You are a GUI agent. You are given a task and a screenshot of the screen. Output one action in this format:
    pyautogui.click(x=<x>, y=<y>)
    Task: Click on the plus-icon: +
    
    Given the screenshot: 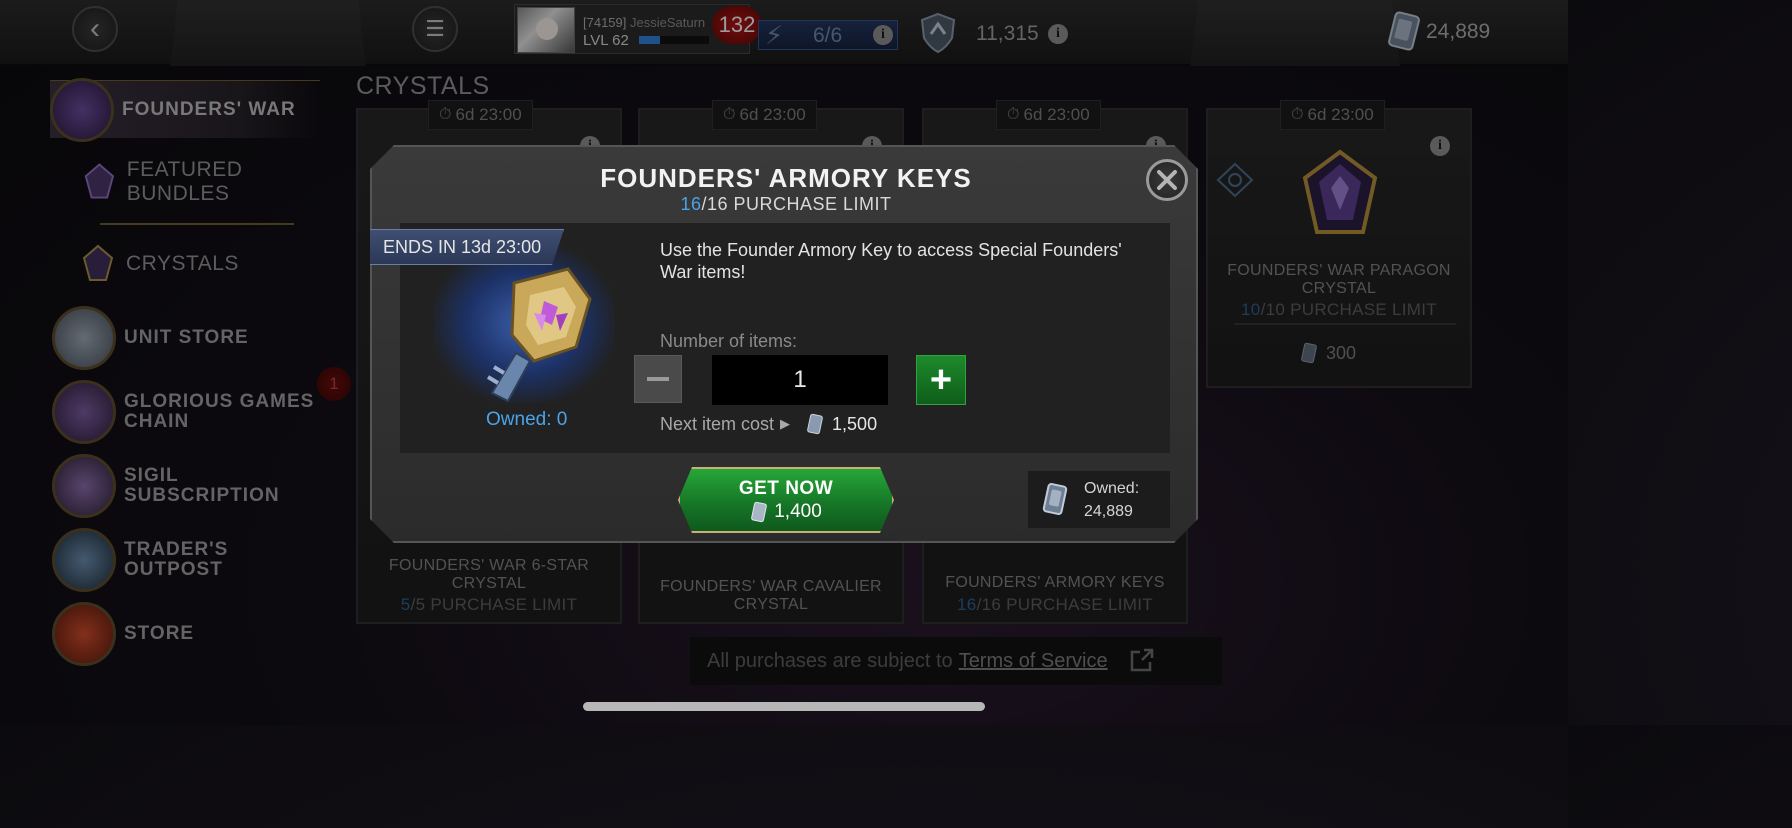 What is the action you would take?
    pyautogui.click(x=941, y=380)
    